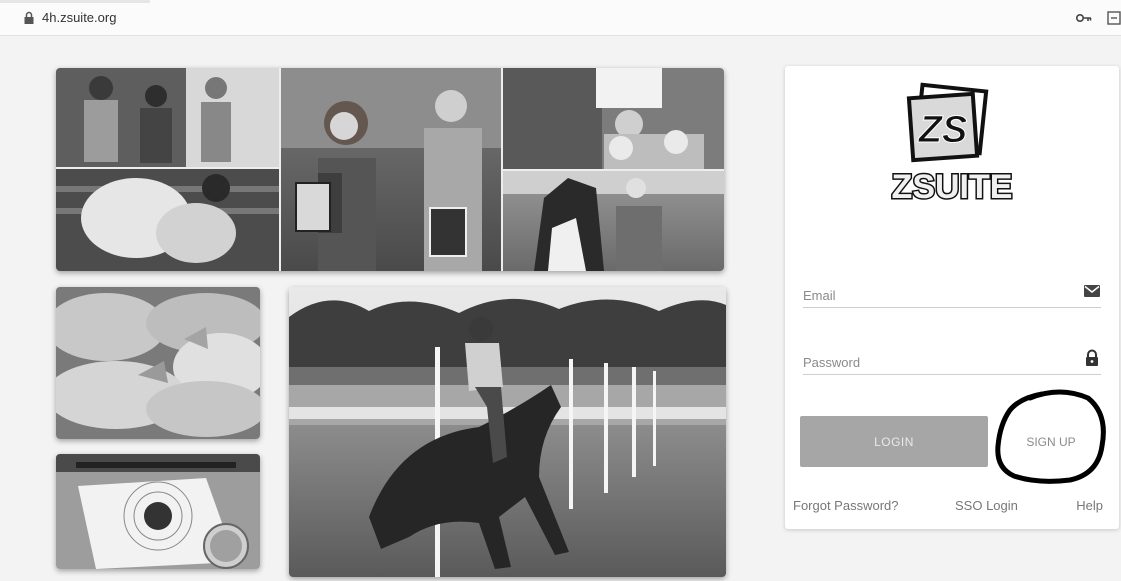 The image size is (1121, 581). Describe the element at coordinates (1084, 18) in the screenshot. I see `key-icon` at that location.